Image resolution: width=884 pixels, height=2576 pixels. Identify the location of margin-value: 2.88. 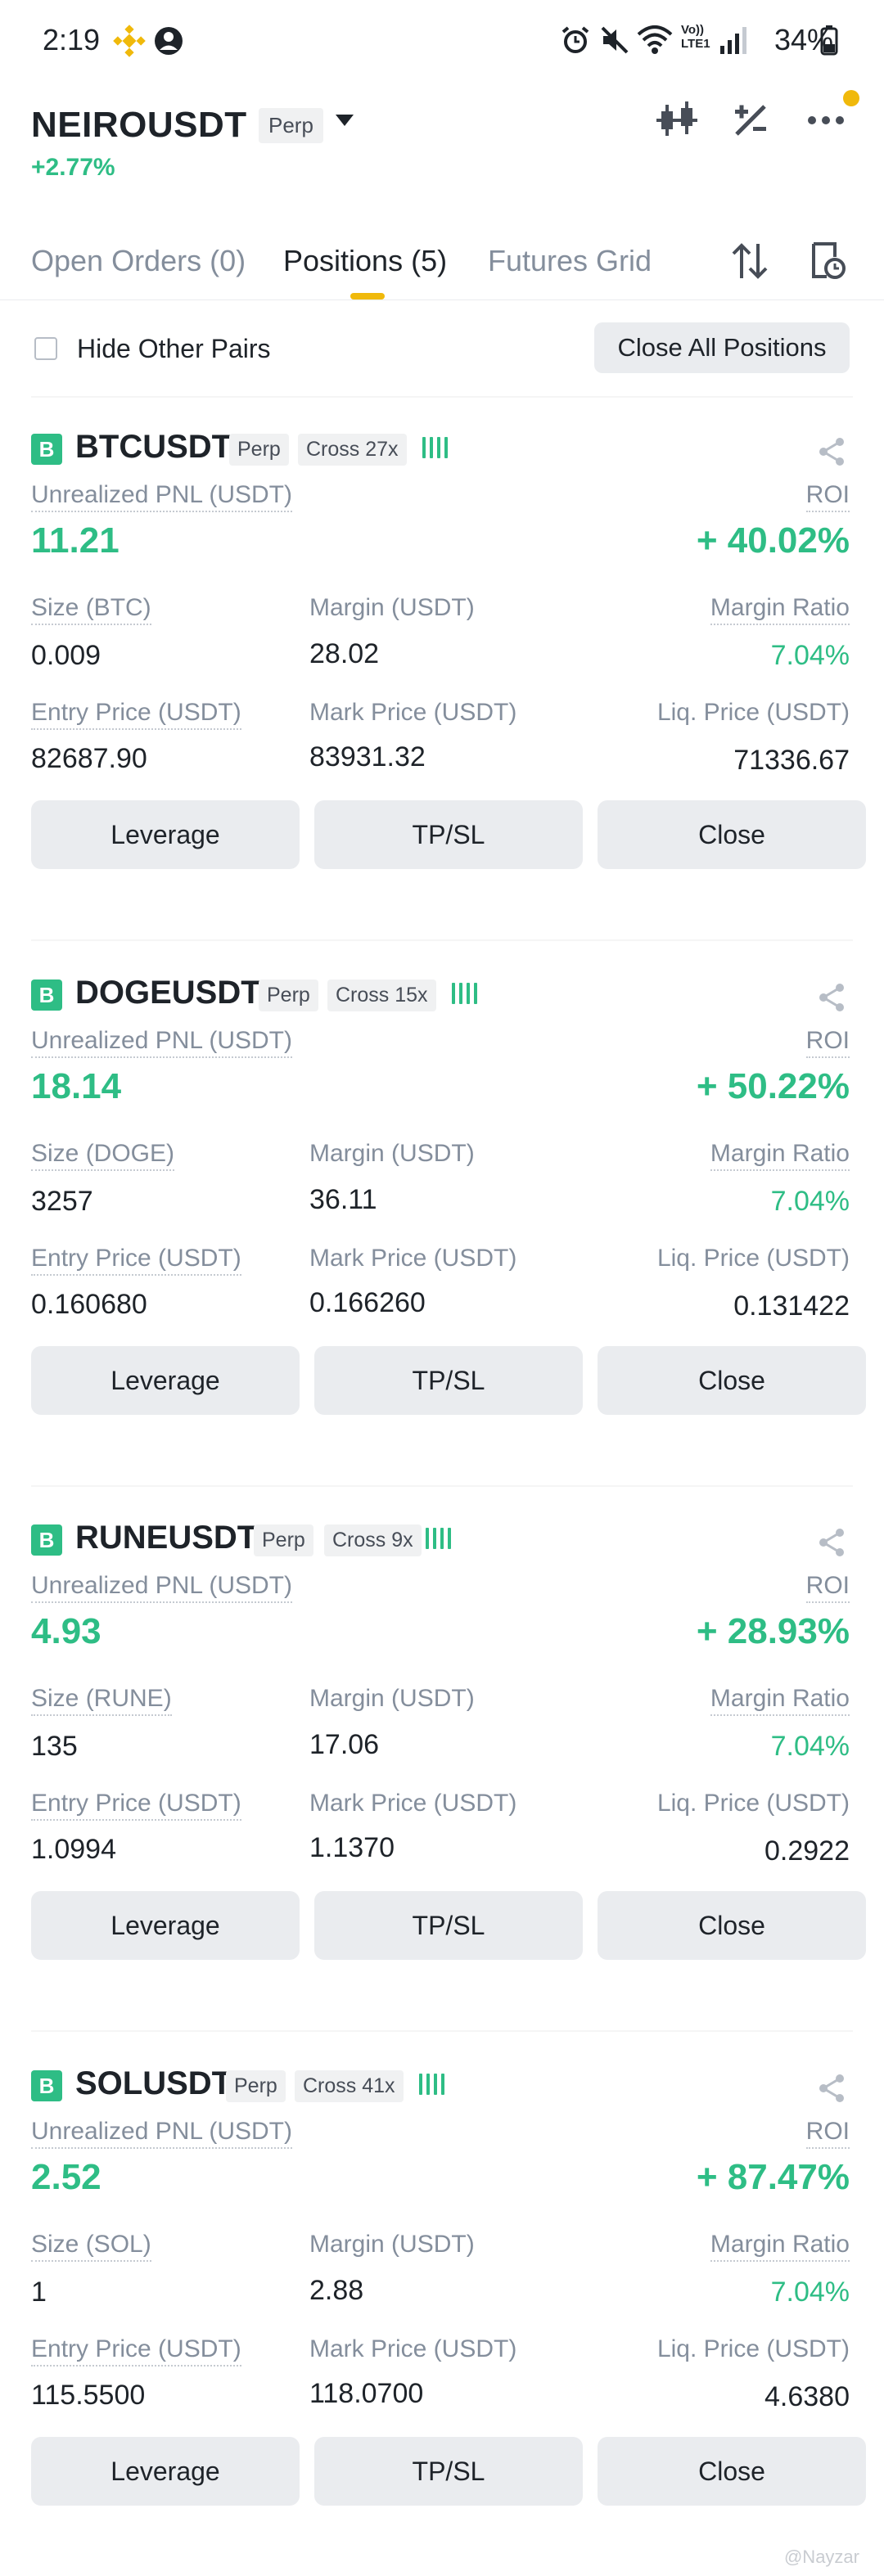
(337, 2290).